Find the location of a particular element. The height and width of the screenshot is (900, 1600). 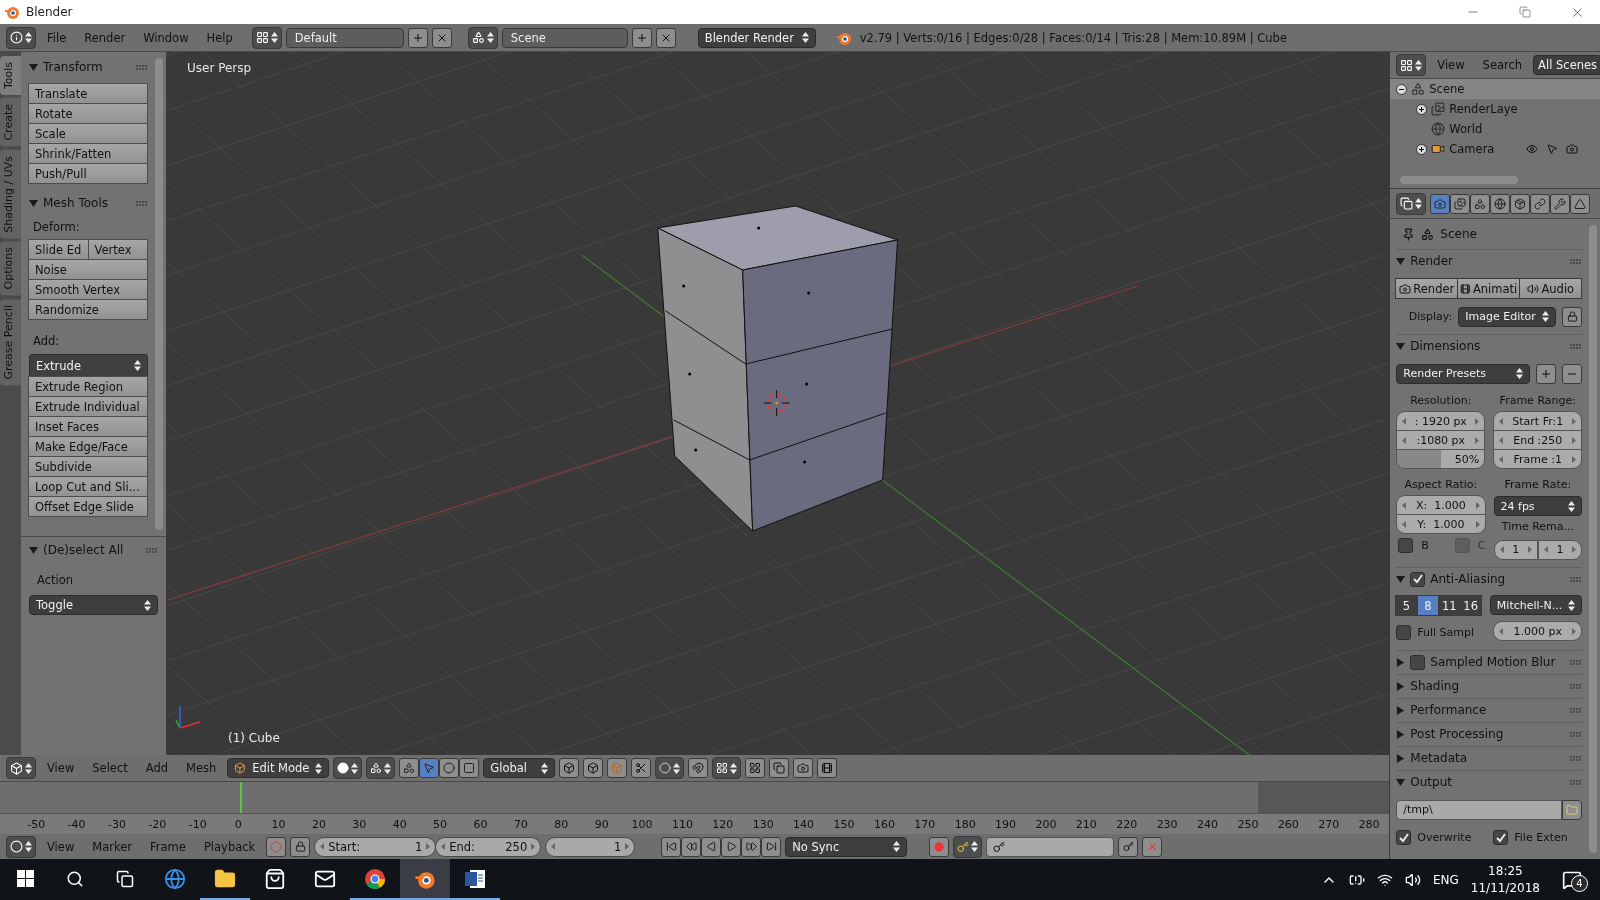

tool-button: Scale is located at coordinates (88, 133).